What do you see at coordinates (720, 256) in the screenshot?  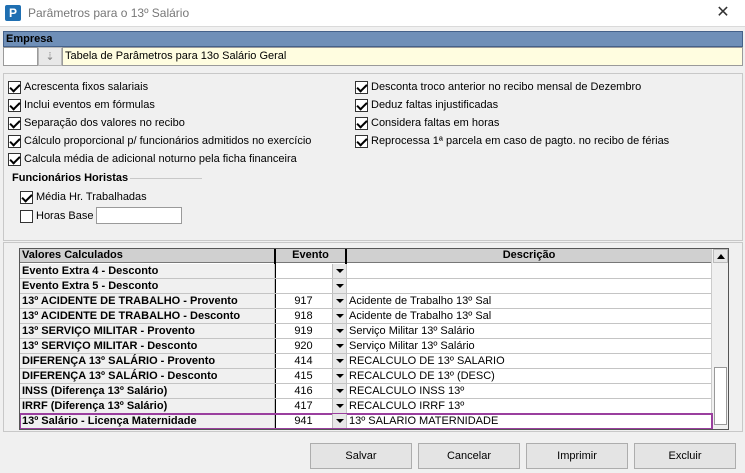 I see `scroll-up-icon` at bounding box center [720, 256].